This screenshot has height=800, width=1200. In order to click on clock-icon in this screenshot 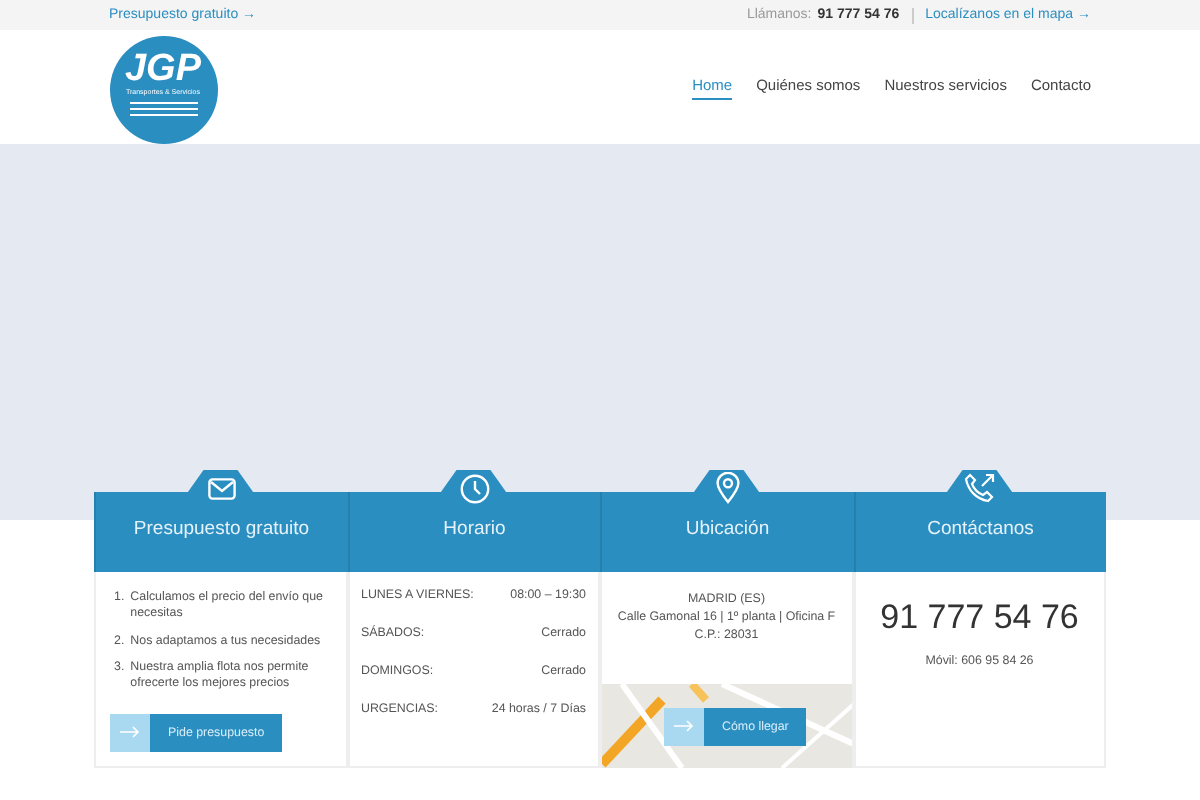, I will do `click(474, 488)`.